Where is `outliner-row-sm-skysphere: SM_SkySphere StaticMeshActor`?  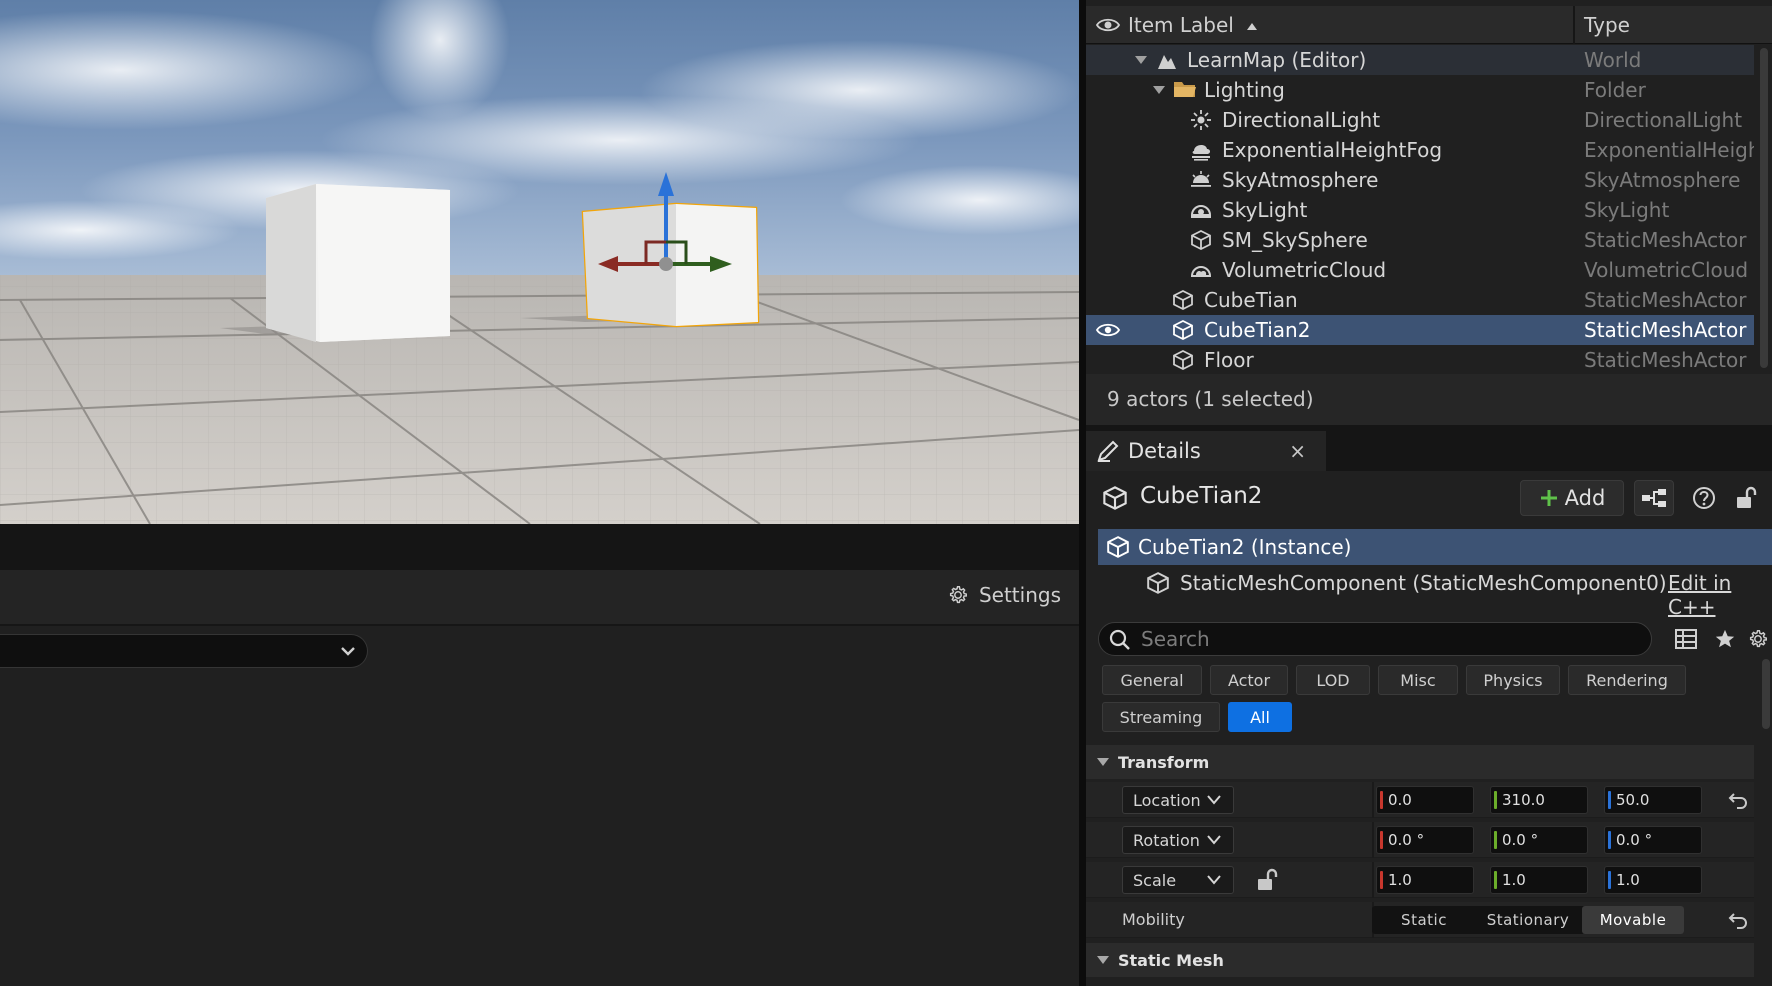 outliner-row-sm-skysphere: SM_SkySphere StaticMeshActor is located at coordinates (1420, 240).